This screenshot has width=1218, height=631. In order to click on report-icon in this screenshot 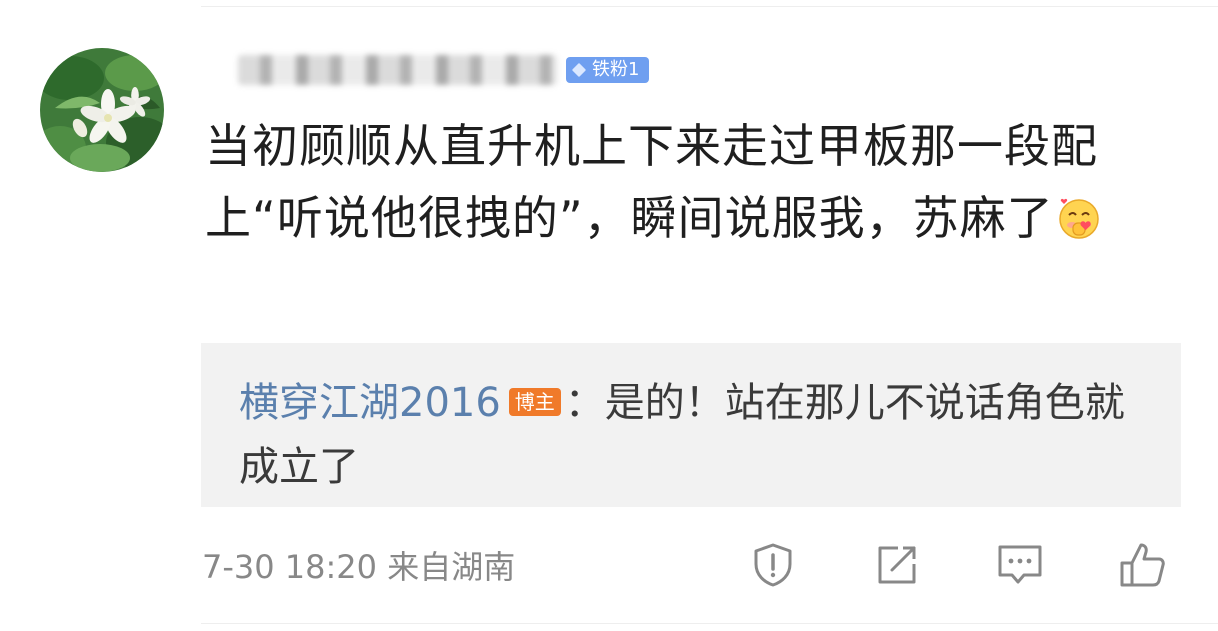, I will do `click(773, 565)`.